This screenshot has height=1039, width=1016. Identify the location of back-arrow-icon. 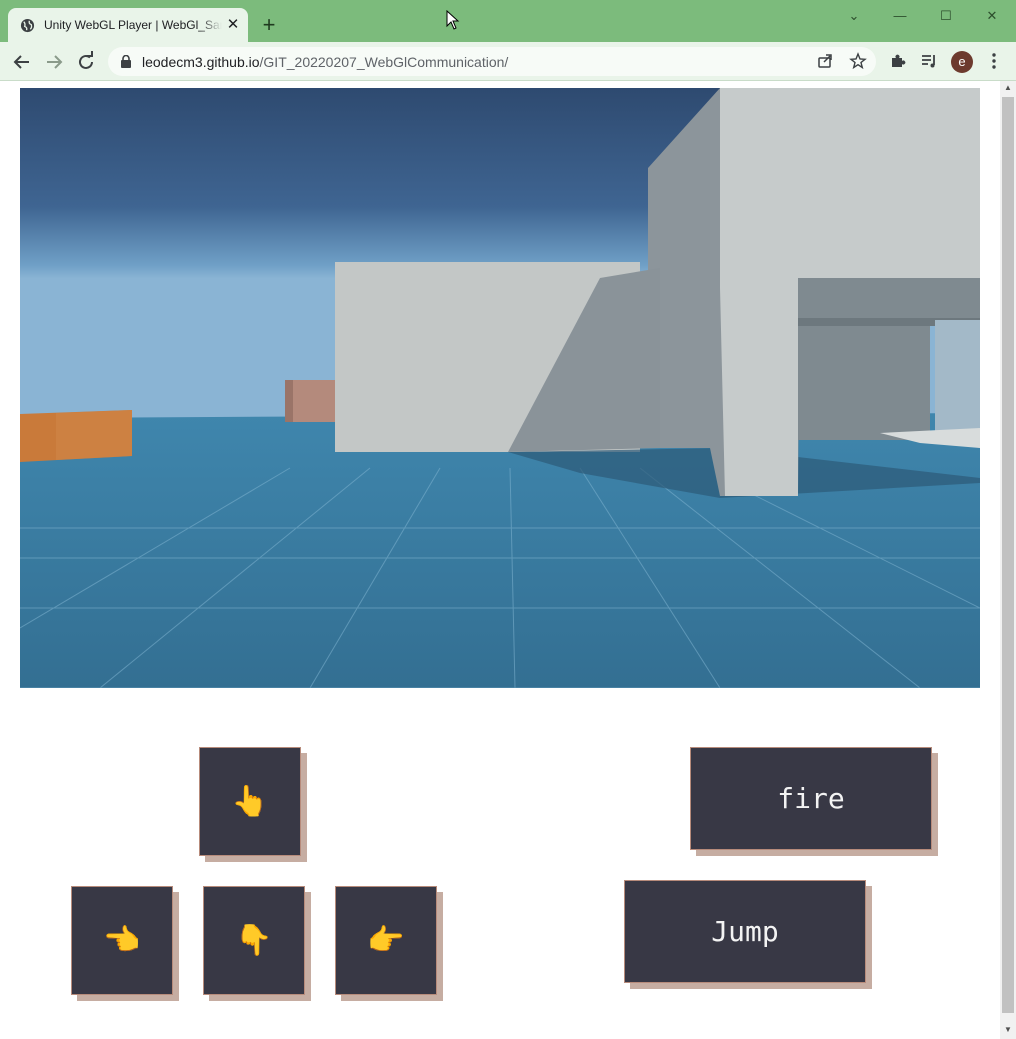
(22, 62).